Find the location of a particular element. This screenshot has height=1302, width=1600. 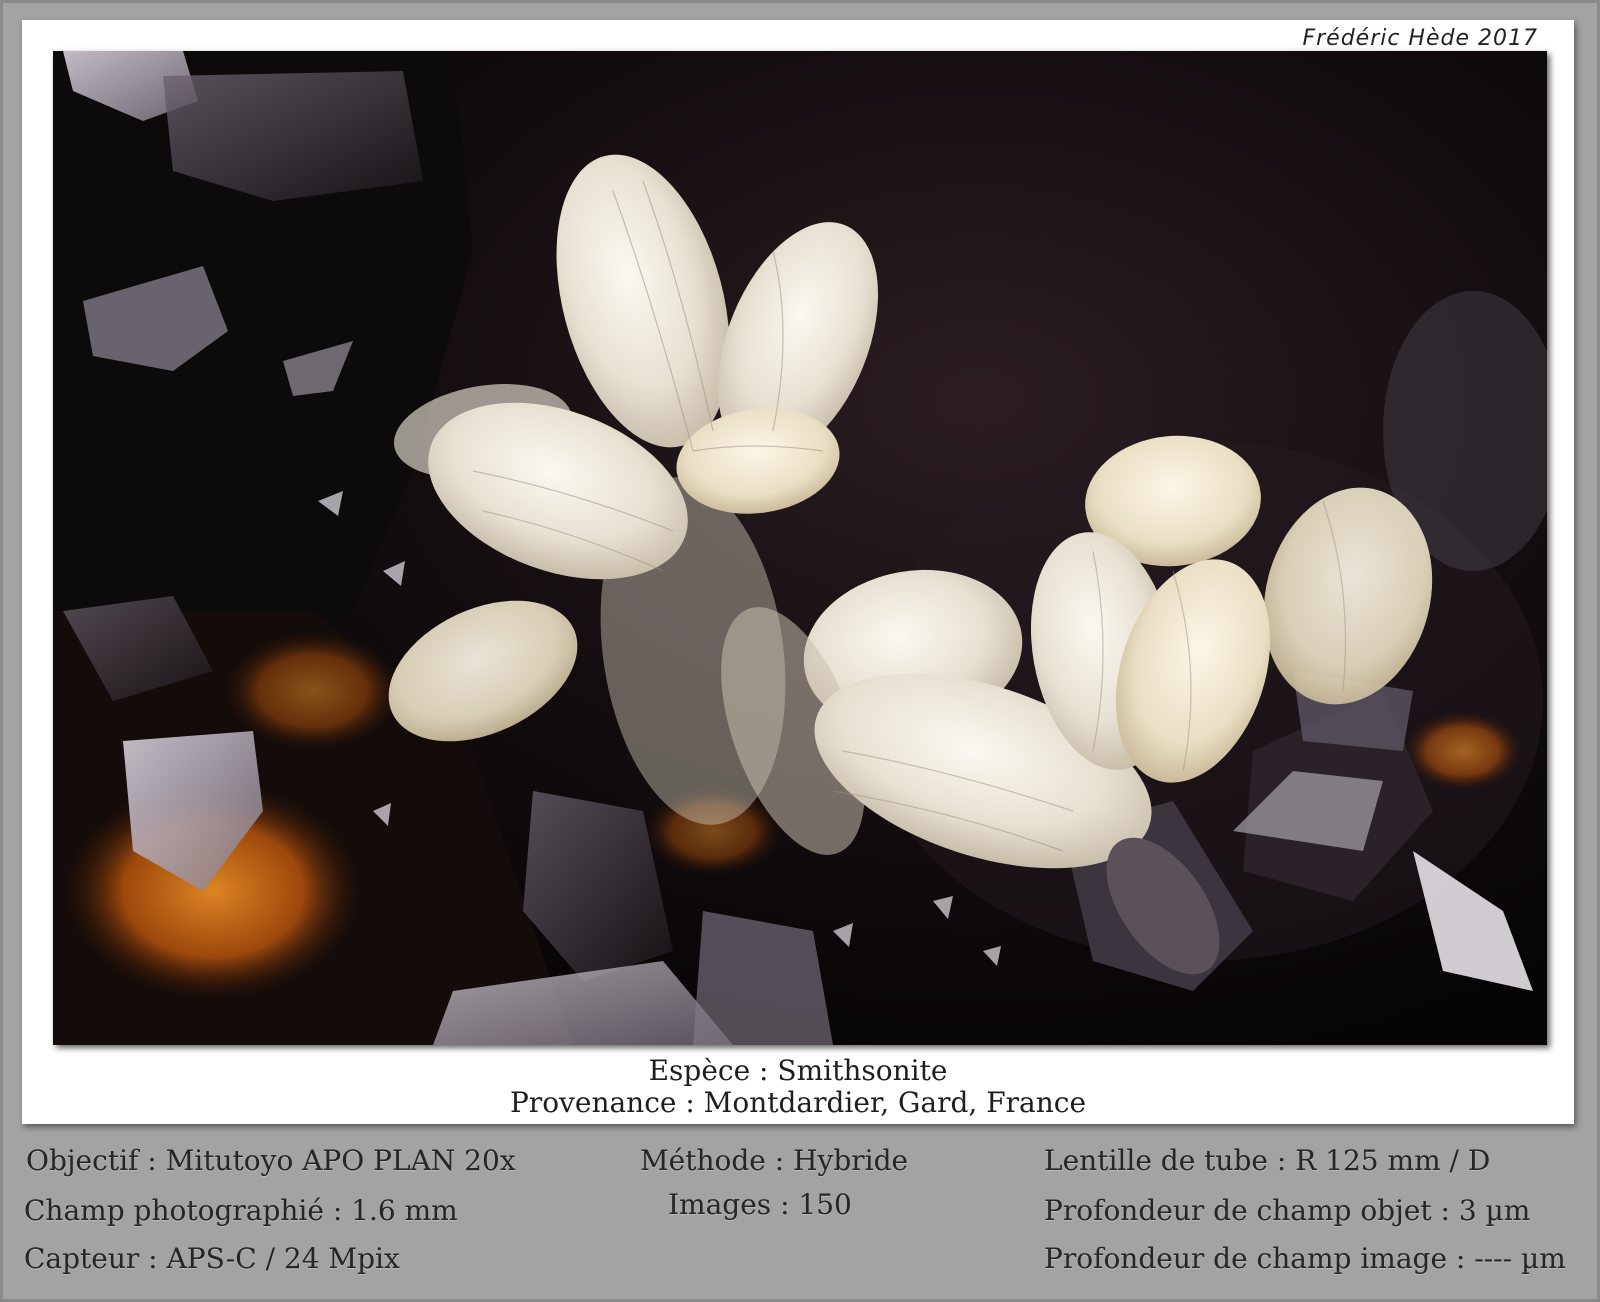

spec-images: Images : 150 is located at coordinates (760, 1204).